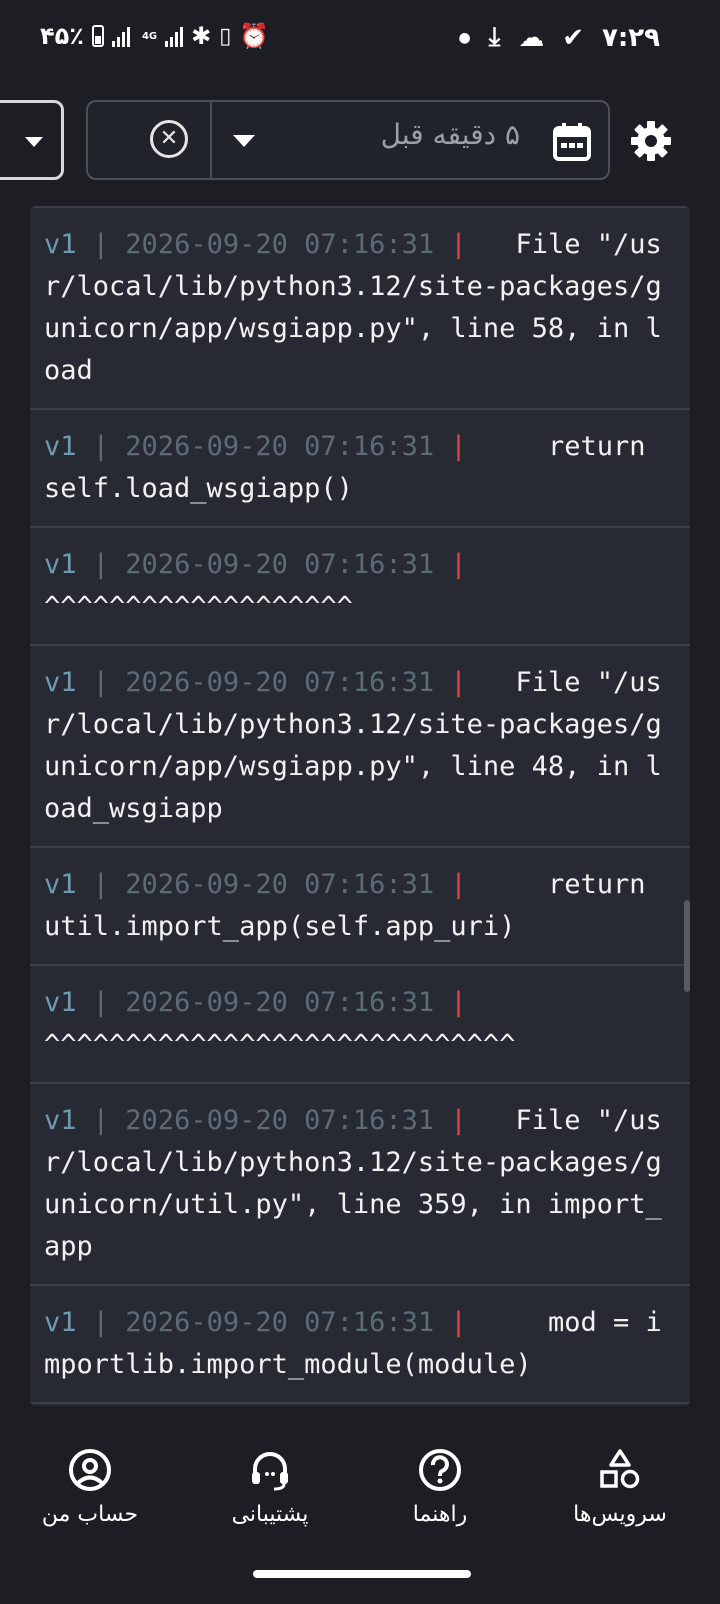 This screenshot has width=720, height=1604. Describe the element at coordinates (360, 40) in the screenshot. I see `status-bar: ۴۵٪ 4G ✱ ▯ ⏰ ● ⤓ ☁ ✔ ۷:۲۹` at that location.